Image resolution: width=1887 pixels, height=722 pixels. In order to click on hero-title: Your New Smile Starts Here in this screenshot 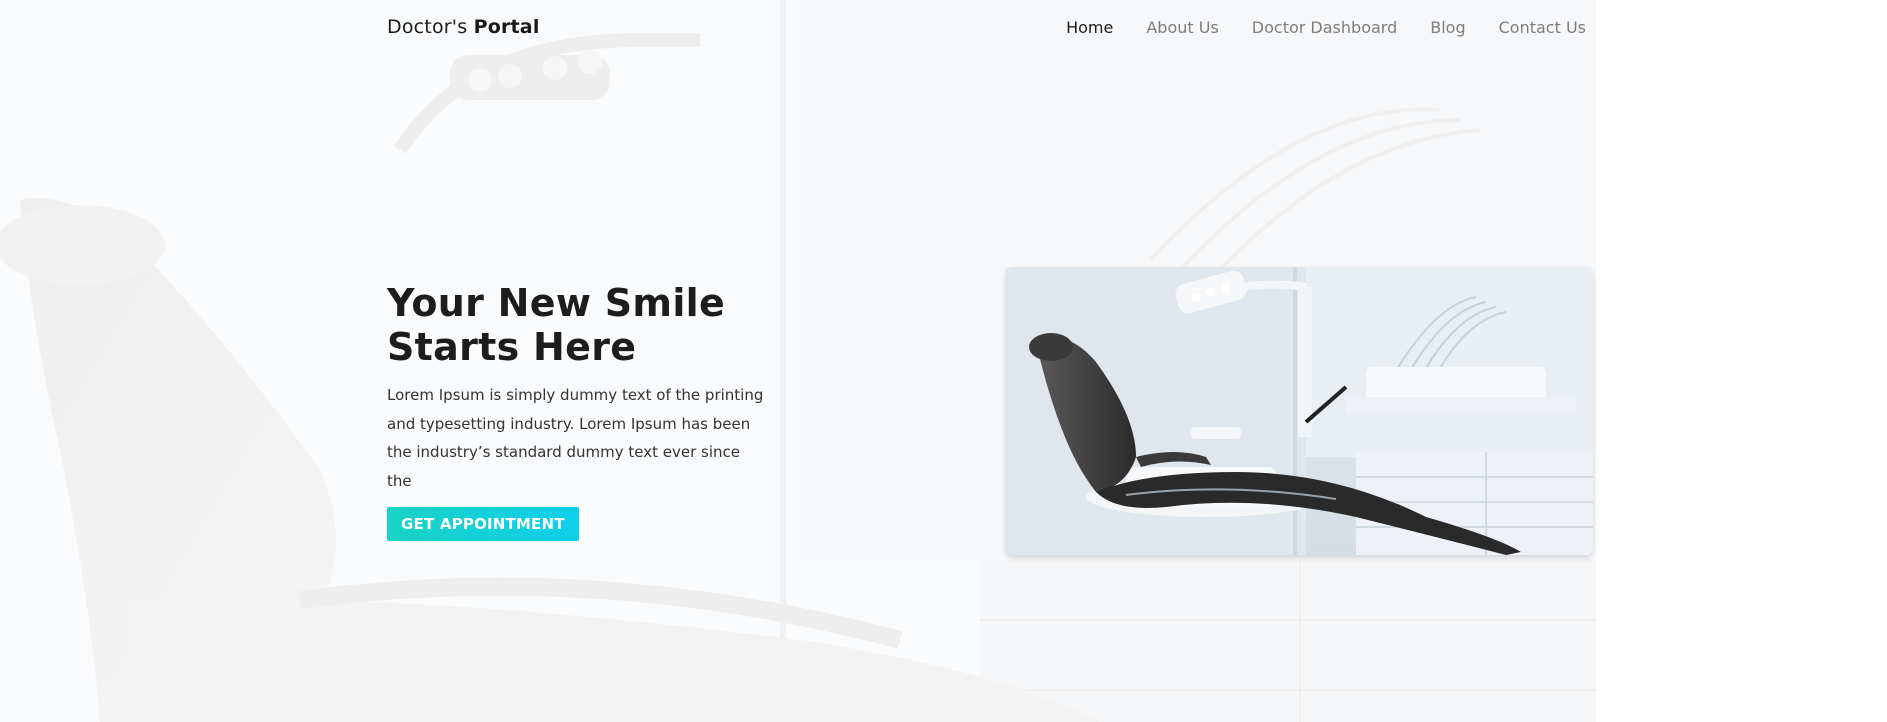, I will do `click(597, 325)`.